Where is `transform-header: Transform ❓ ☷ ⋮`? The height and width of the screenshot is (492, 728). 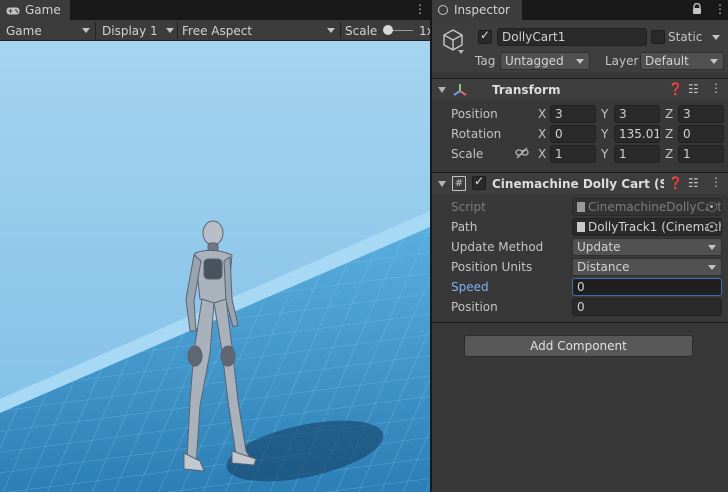
transform-header: Transform ❓ ☷ ⋮ is located at coordinates (580, 89).